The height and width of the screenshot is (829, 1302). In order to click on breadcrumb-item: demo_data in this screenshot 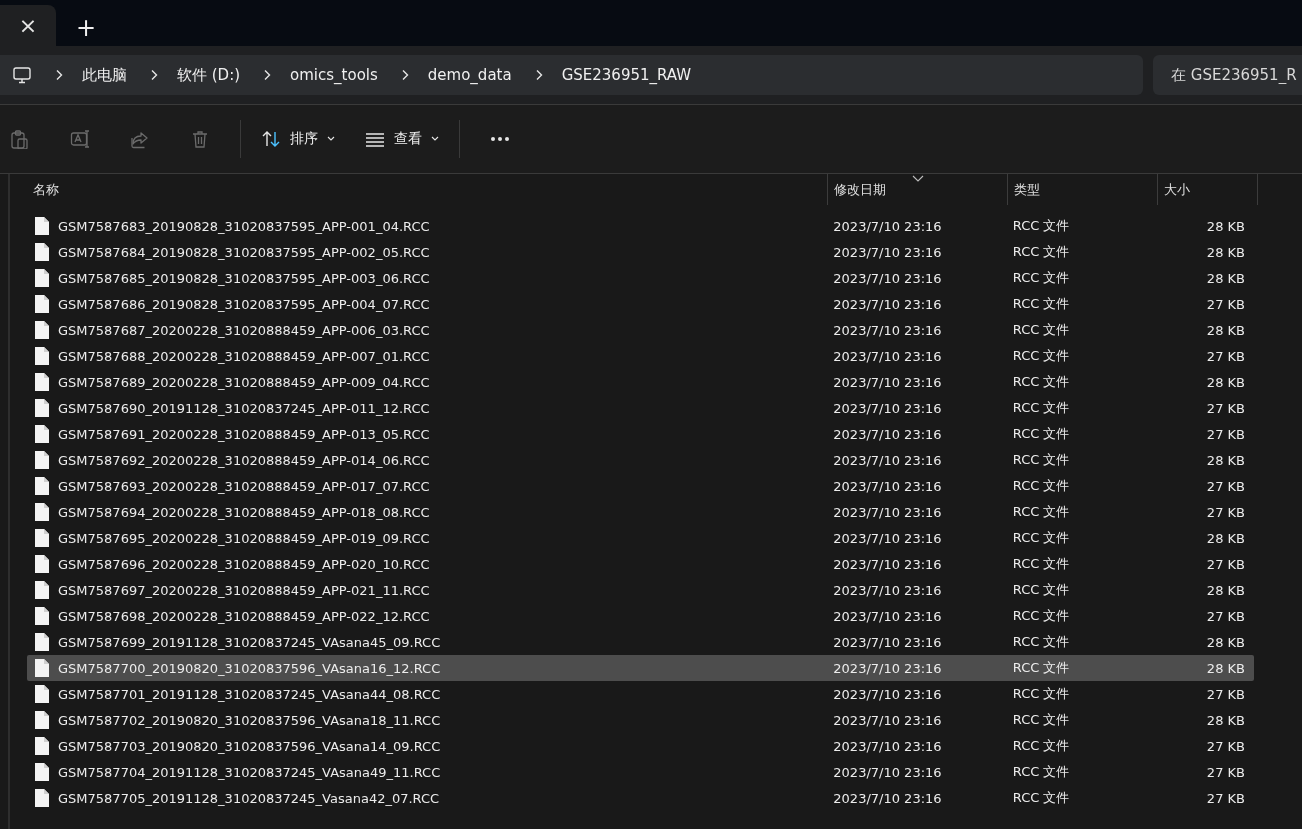, I will do `click(469, 75)`.